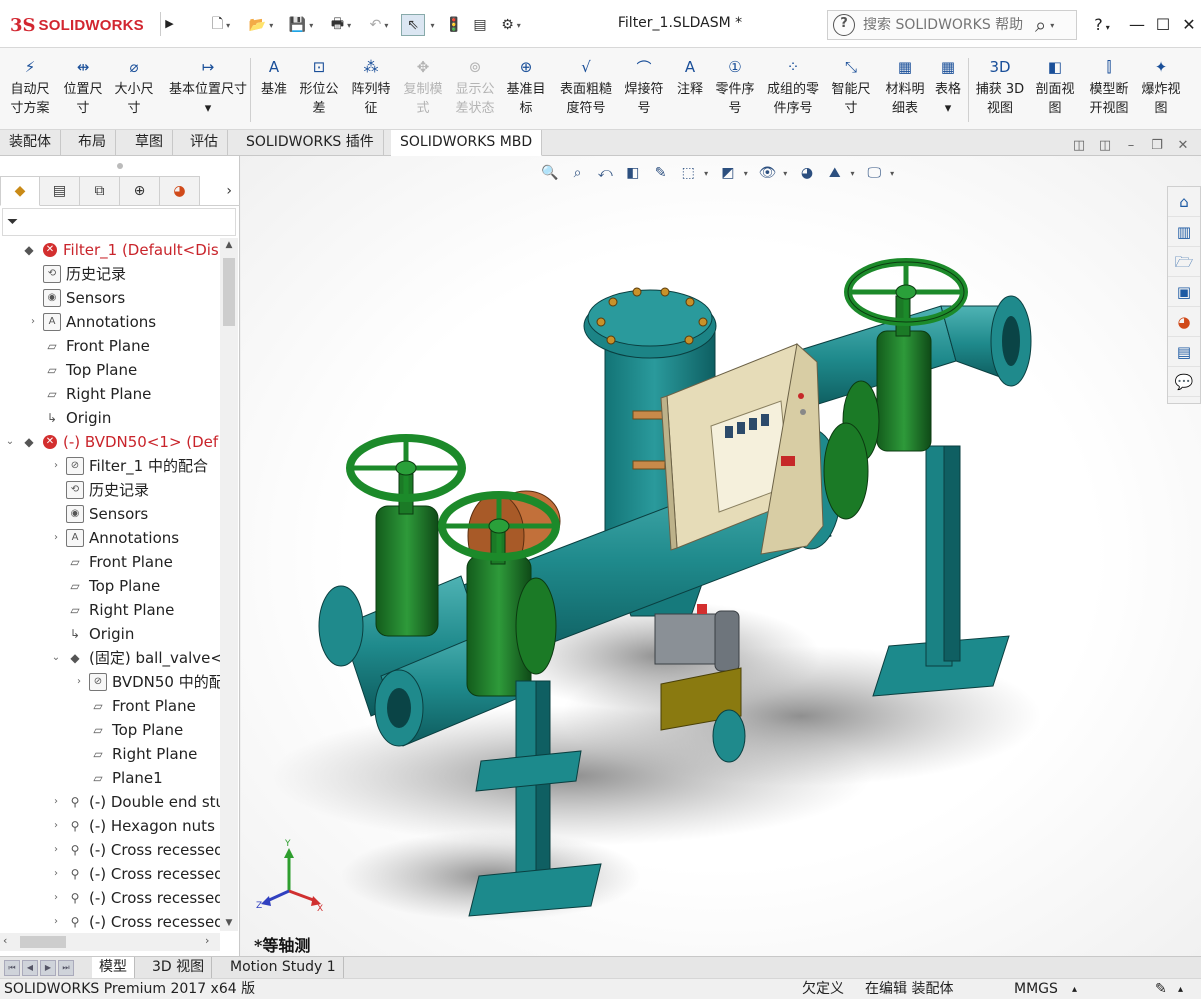  Describe the element at coordinates (526, 91) in the screenshot. I see `datum-target-button: ⊕ 基准目标` at that location.